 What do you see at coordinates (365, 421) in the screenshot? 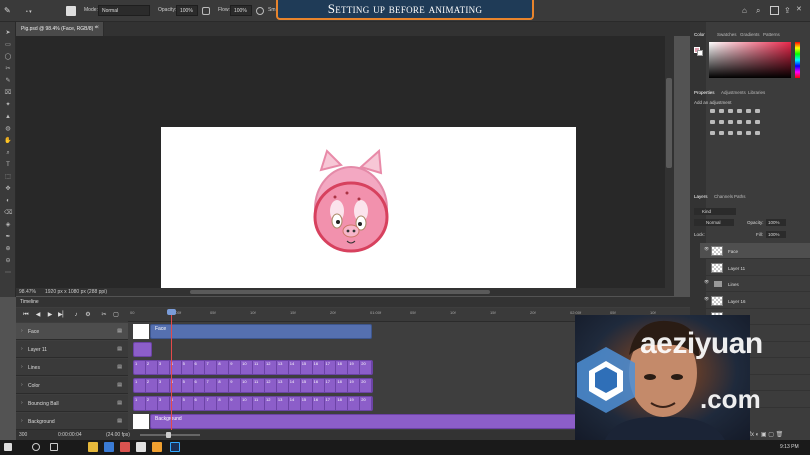
I see `background-clip-bar: Background` at bounding box center [365, 421].